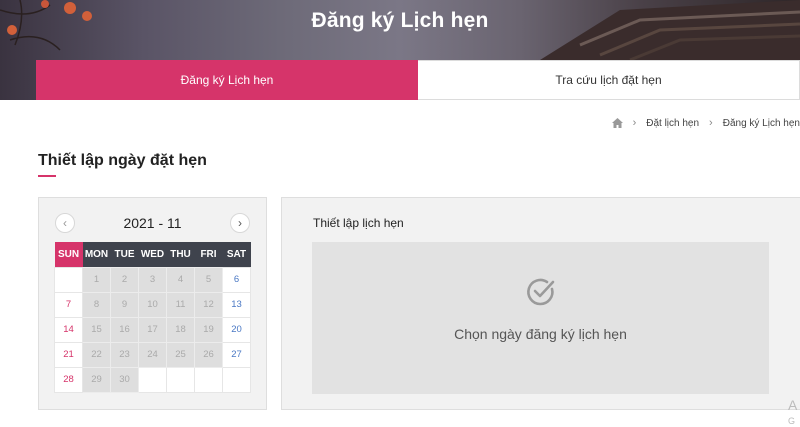 This screenshot has height=427, width=800. What do you see at coordinates (180, 354) in the screenshot?
I see `calendar-day-25: 25` at bounding box center [180, 354].